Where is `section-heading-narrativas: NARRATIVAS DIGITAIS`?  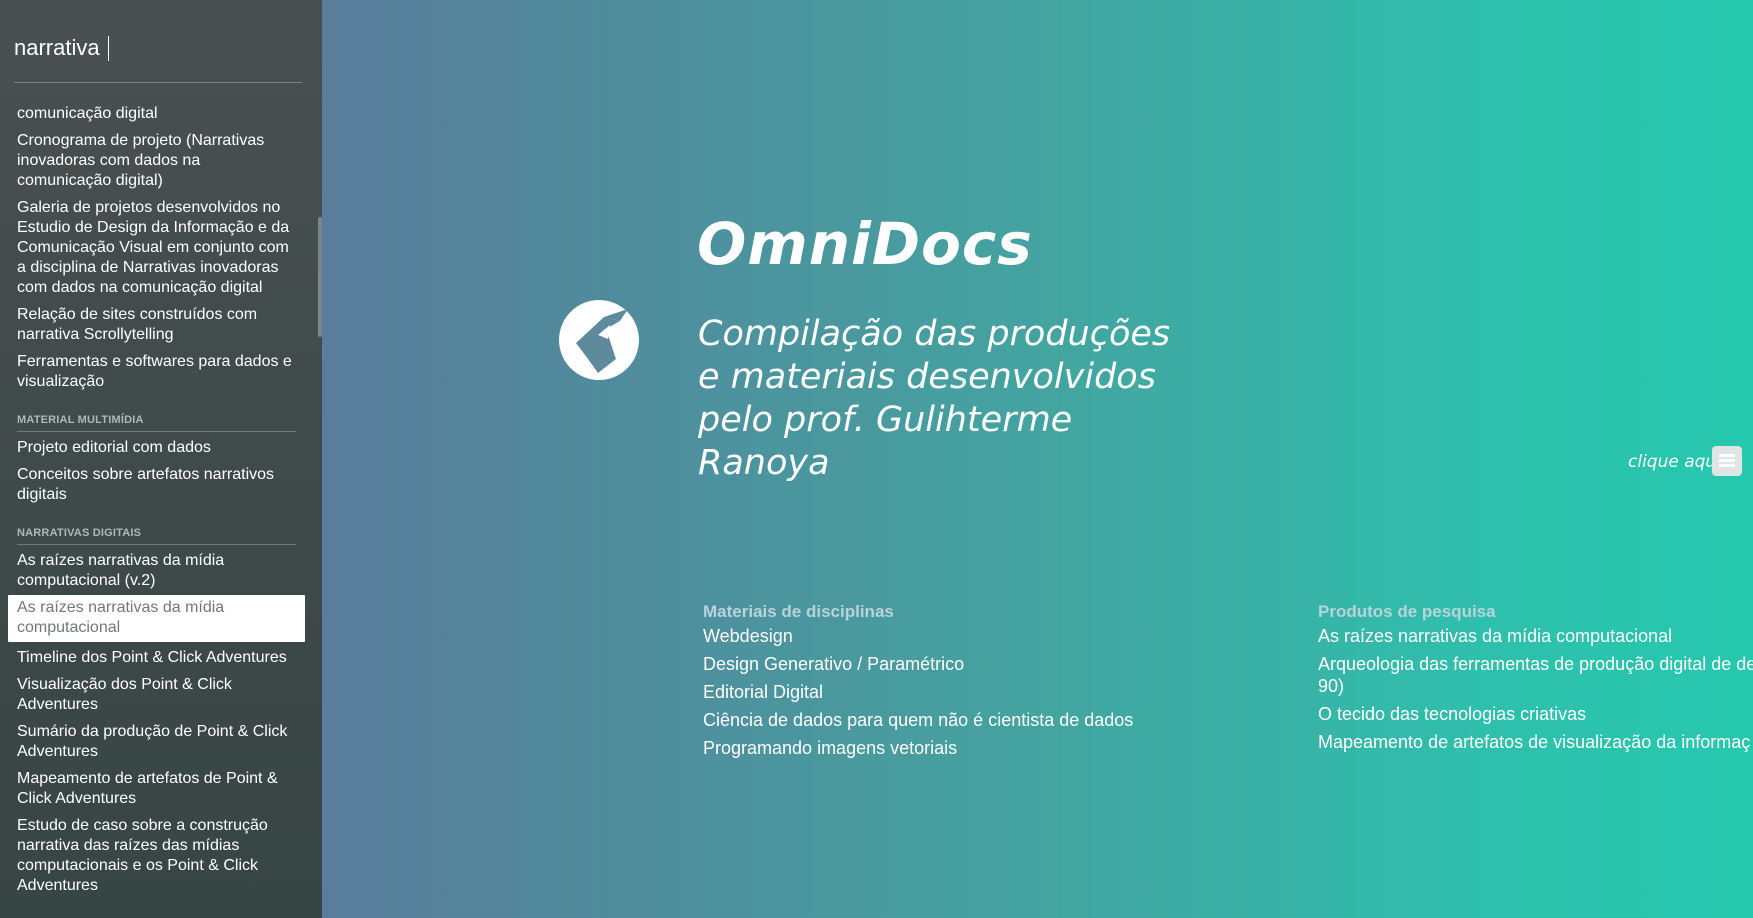 section-heading-narrativas: NARRATIVAS DIGITAIS is located at coordinates (156, 536).